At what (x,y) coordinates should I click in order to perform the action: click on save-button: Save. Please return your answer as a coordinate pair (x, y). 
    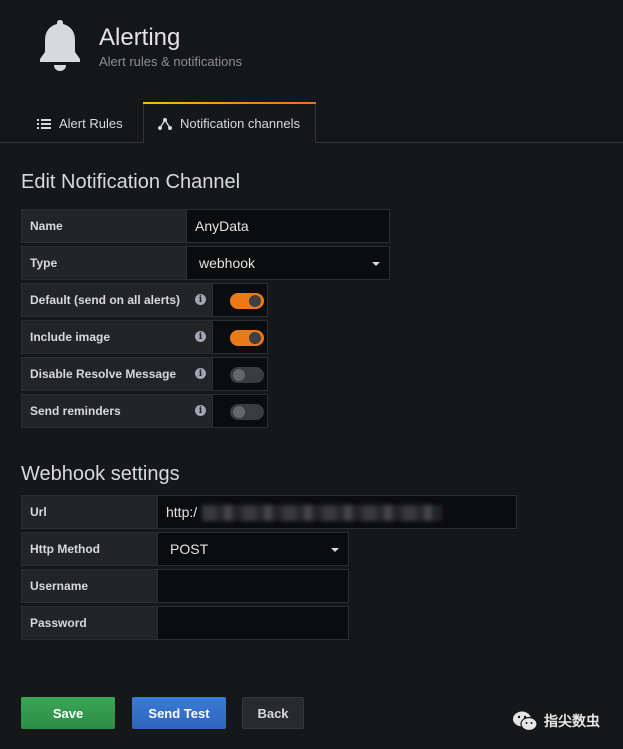
    Looking at the image, I should click on (68, 713).